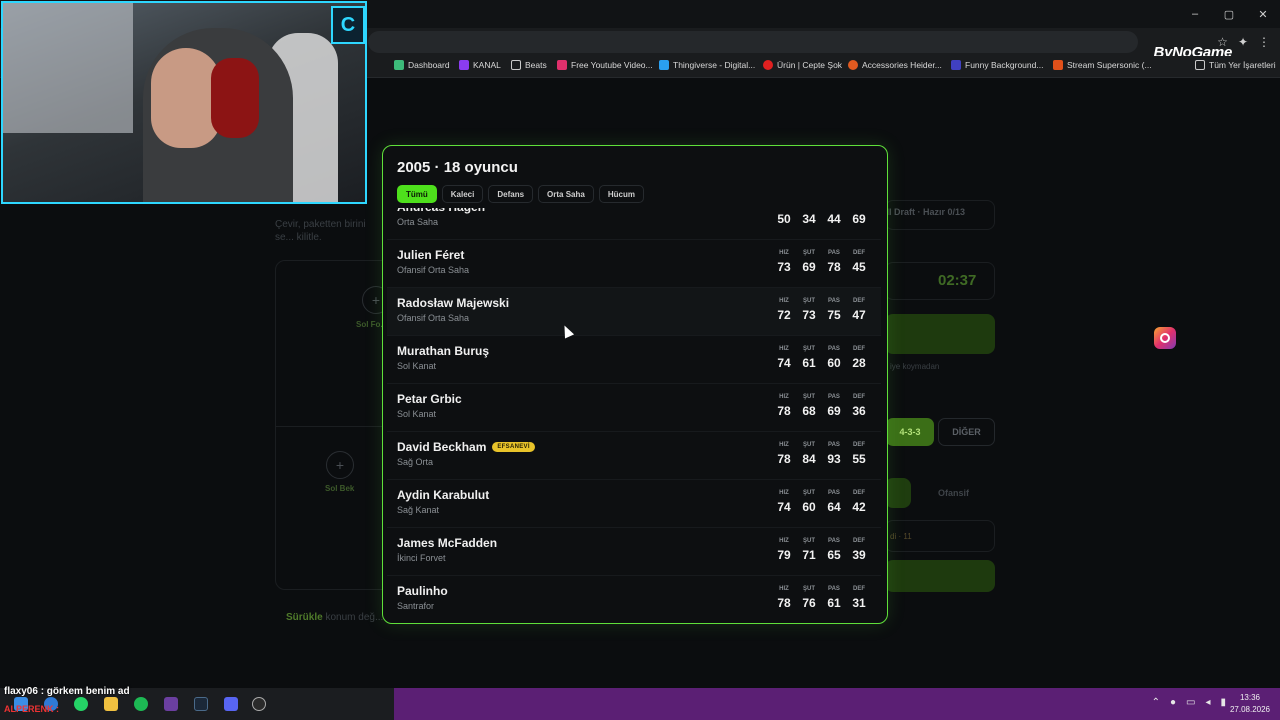 Image resolution: width=1280 pixels, height=720 pixels. Describe the element at coordinates (1207, 702) in the screenshot. I see `volume-icon: ◂` at that location.